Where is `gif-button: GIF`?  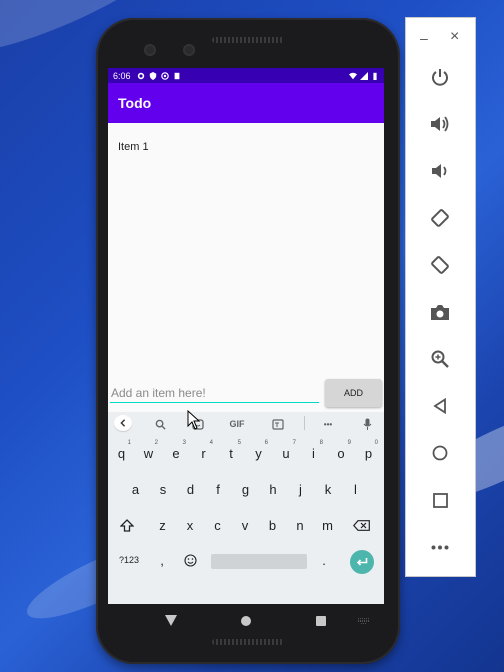
gif-button: GIF is located at coordinates (237, 424).